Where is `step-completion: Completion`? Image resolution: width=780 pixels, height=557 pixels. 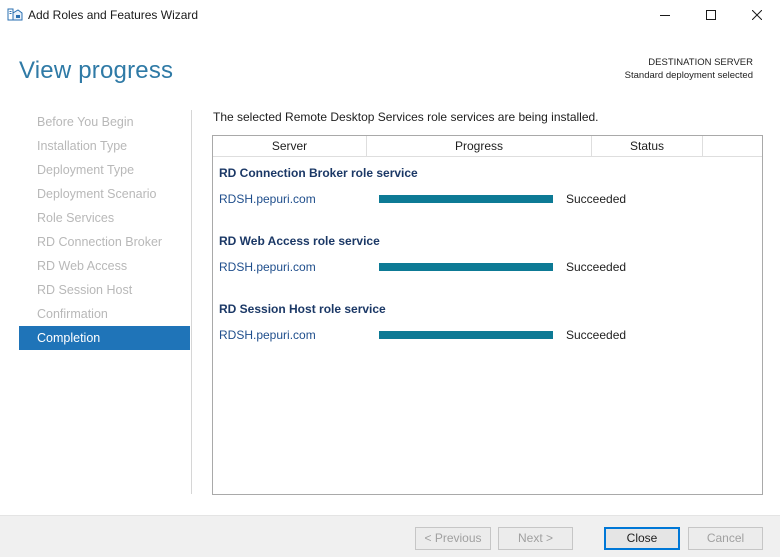 step-completion: Completion is located at coordinates (104, 338).